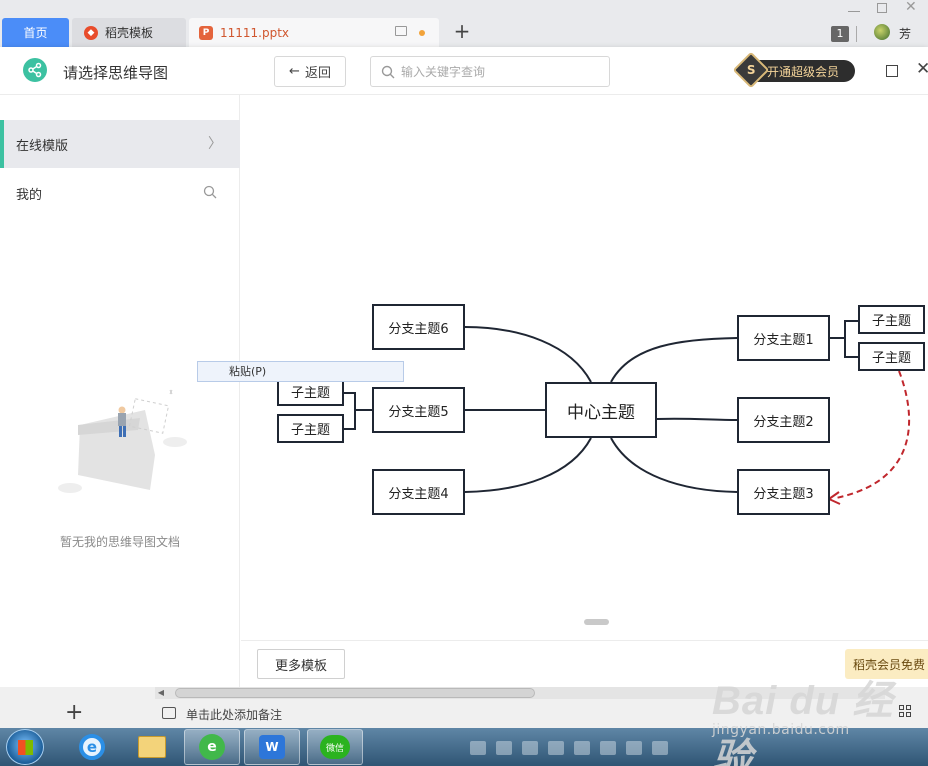 The width and height of the screenshot is (928, 766). Describe the element at coordinates (42, 146) in the screenshot. I see `sidebar-item-label: 在线模版` at that location.